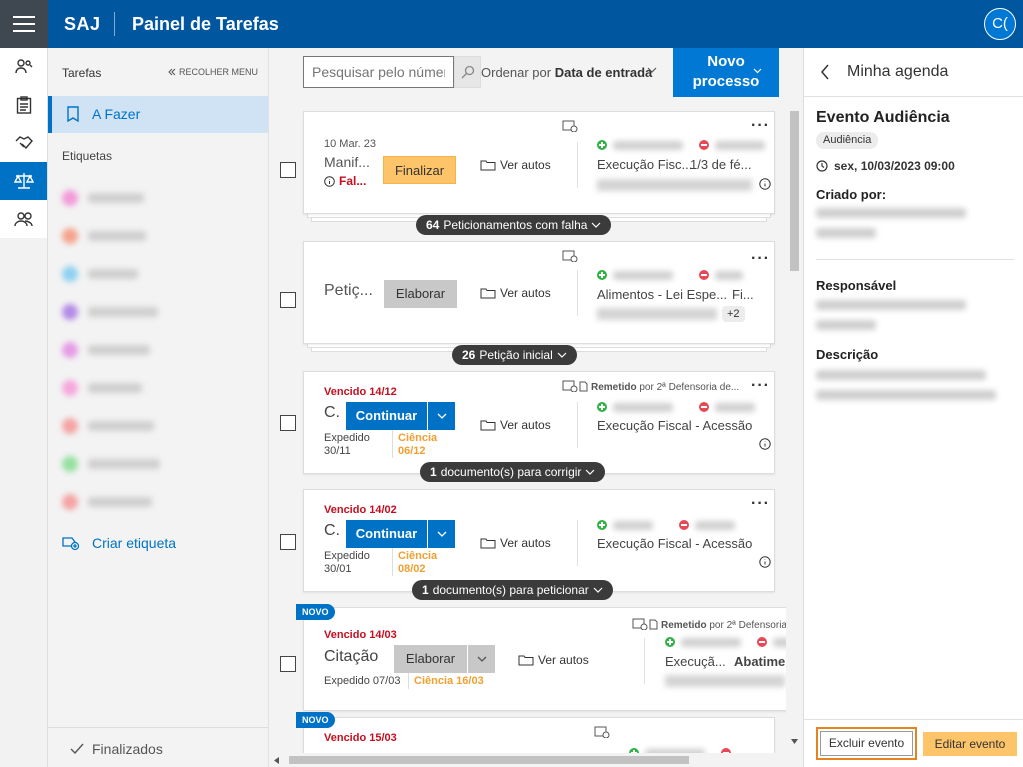  What do you see at coordinates (116, 749) in the screenshot?
I see `finalized-button: Finalizados` at bounding box center [116, 749].